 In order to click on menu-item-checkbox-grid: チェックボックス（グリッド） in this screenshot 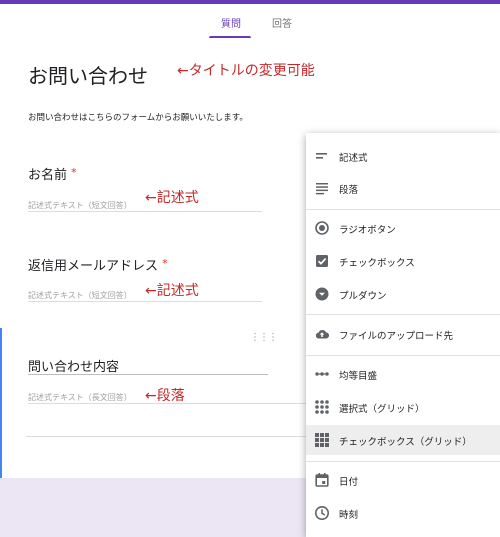, I will do `click(403, 440)`.